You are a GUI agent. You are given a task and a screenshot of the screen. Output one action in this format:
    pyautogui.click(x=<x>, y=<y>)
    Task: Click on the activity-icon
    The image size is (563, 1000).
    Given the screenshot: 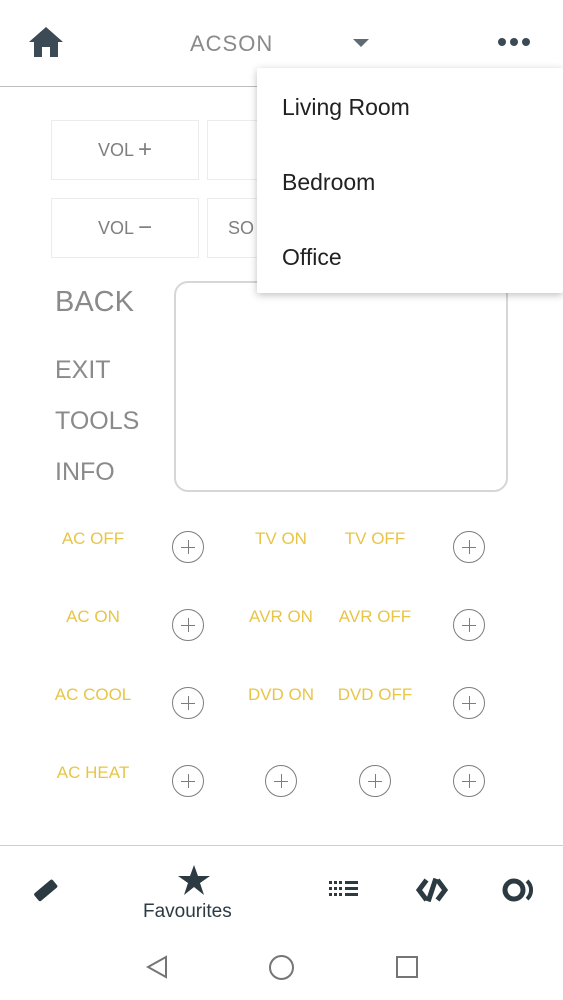 What is the action you would take?
    pyautogui.click(x=519, y=890)
    